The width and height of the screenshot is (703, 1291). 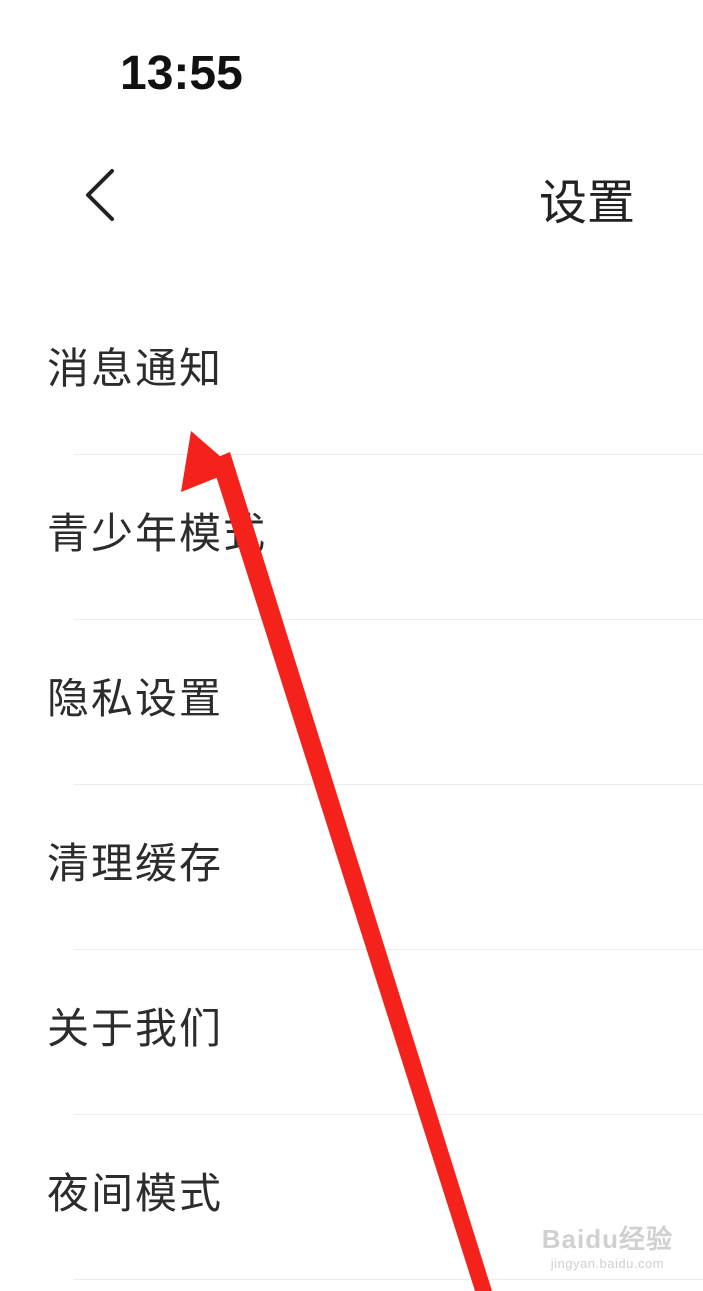 I want to click on settings-item-about-us: 关于我们, so click(x=351, y=1032).